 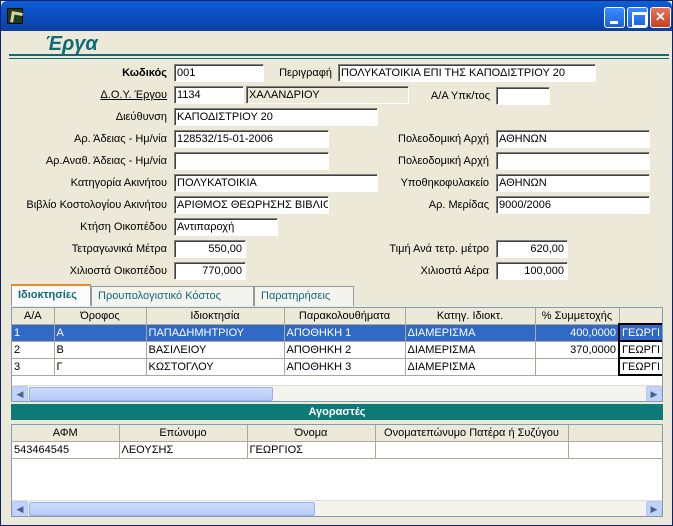 What do you see at coordinates (439, 249) in the screenshot?
I see `price-per-sqm-label: Τιμή Ανά τετρ. μέτρο` at bounding box center [439, 249].